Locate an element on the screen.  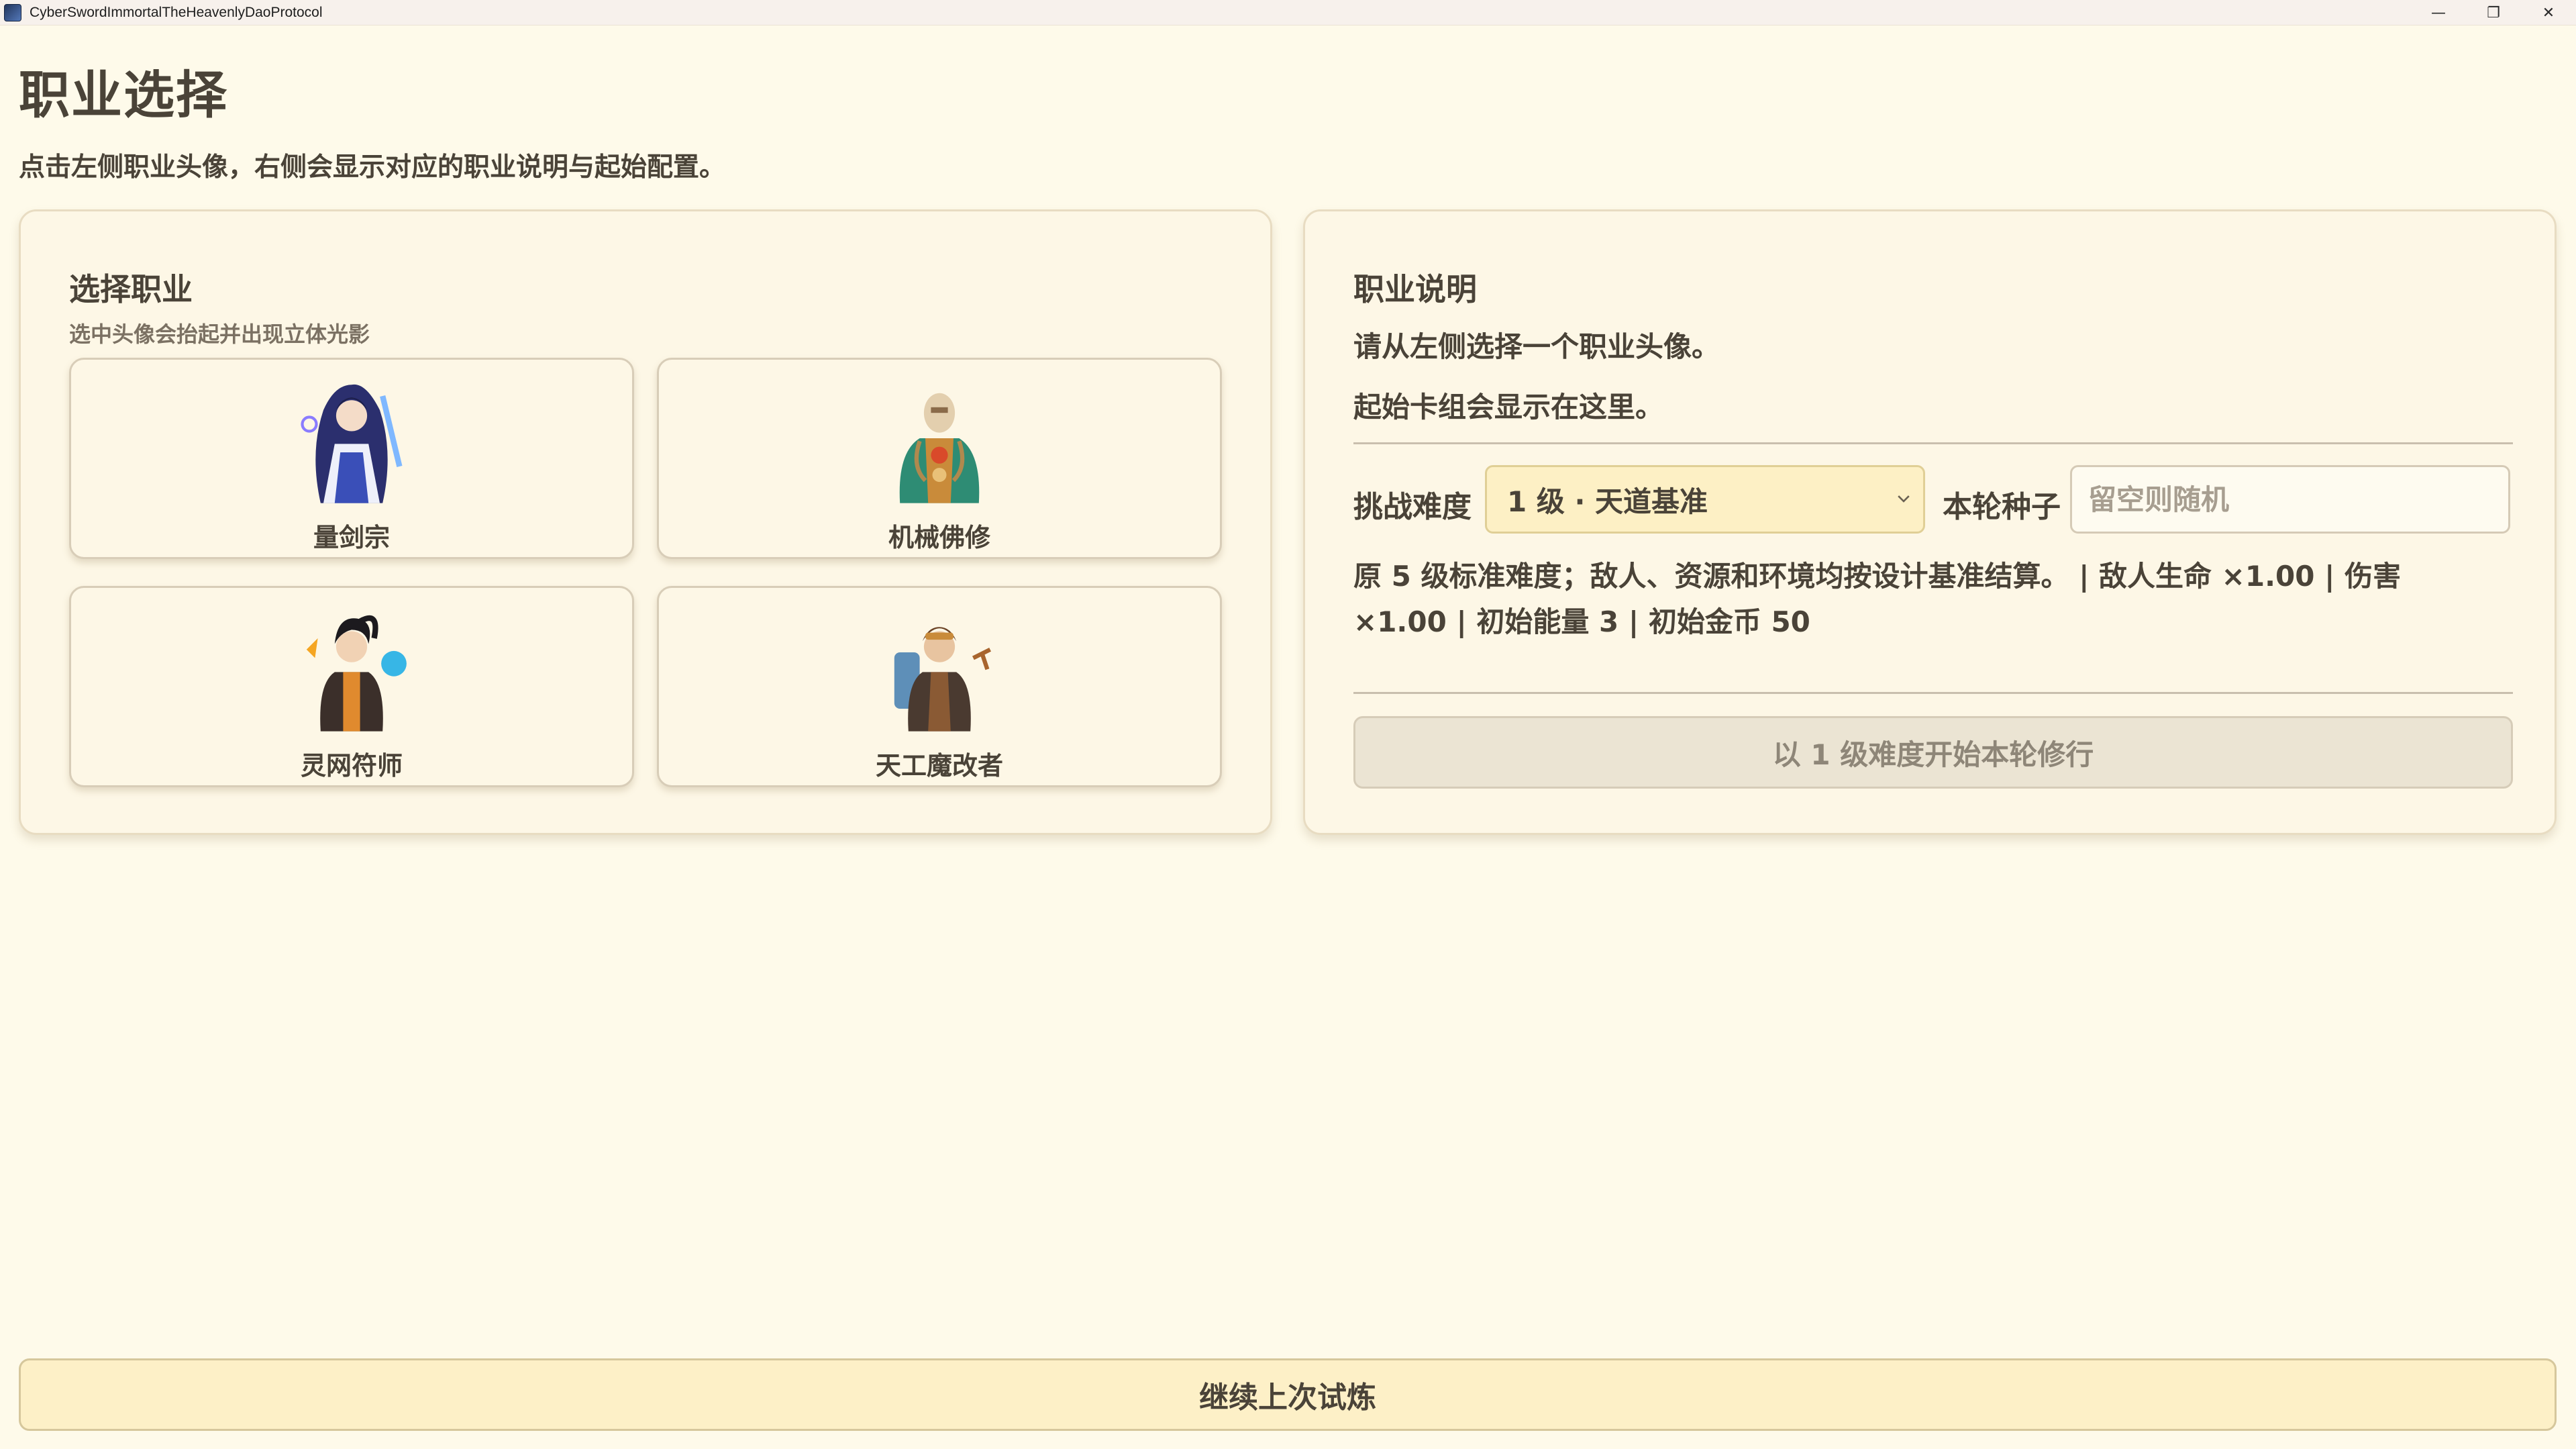
class-card-sword-sect: 量剑宗 is located at coordinates (351, 458).